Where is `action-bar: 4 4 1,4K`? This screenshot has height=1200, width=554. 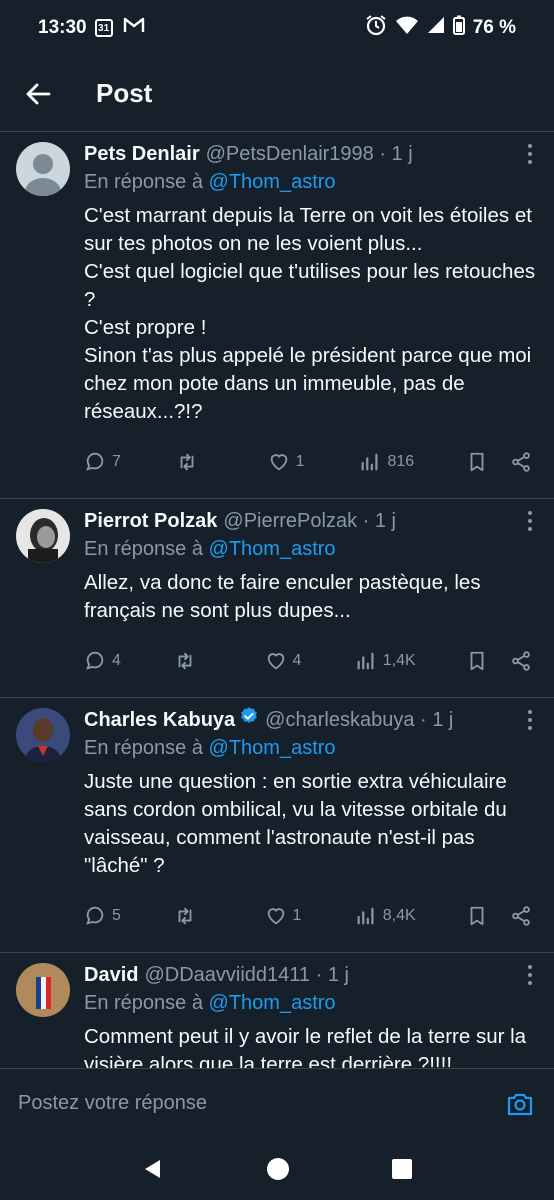 action-bar: 4 4 1,4K is located at coordinates (310, 661).